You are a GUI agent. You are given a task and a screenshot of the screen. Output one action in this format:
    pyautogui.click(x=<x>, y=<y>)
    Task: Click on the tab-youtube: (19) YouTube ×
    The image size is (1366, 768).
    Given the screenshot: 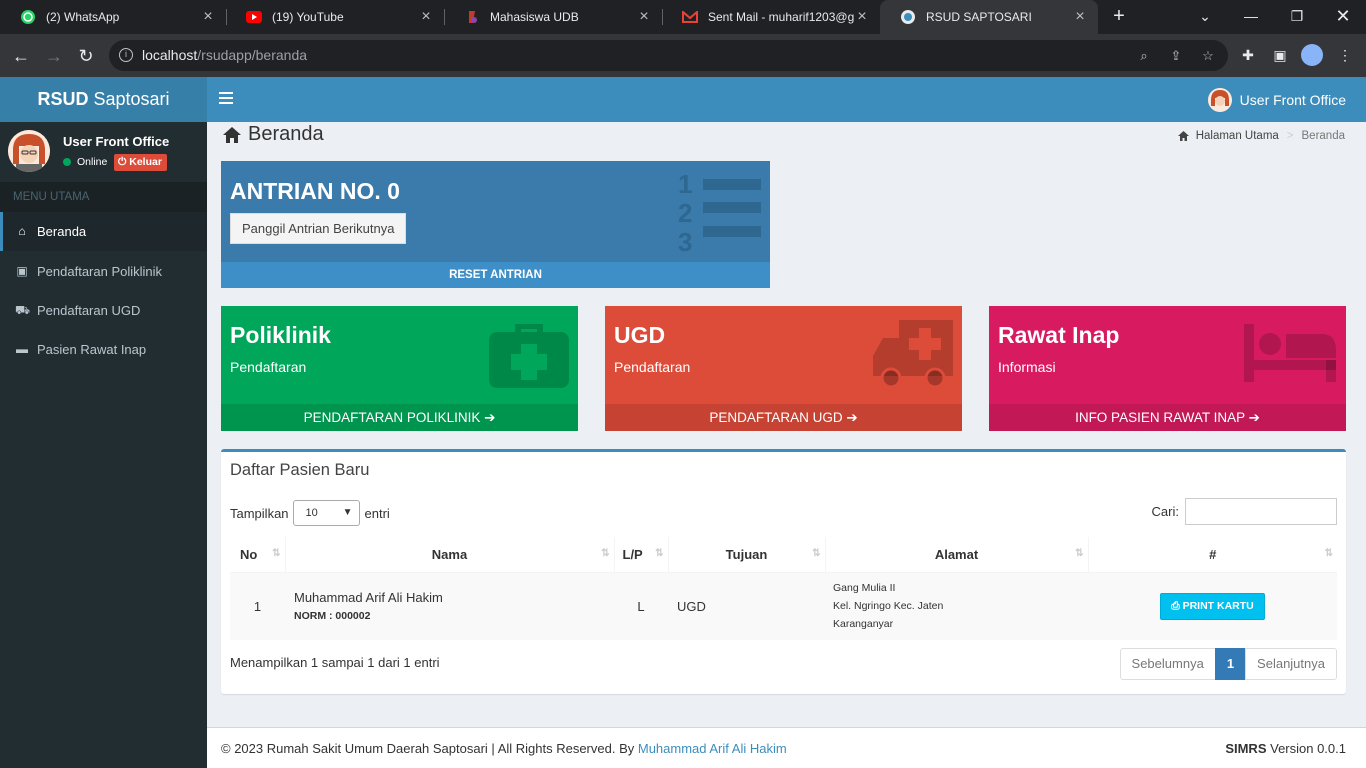 What is the action you would take?
    pyautogui.click(x=335, y=17)
    